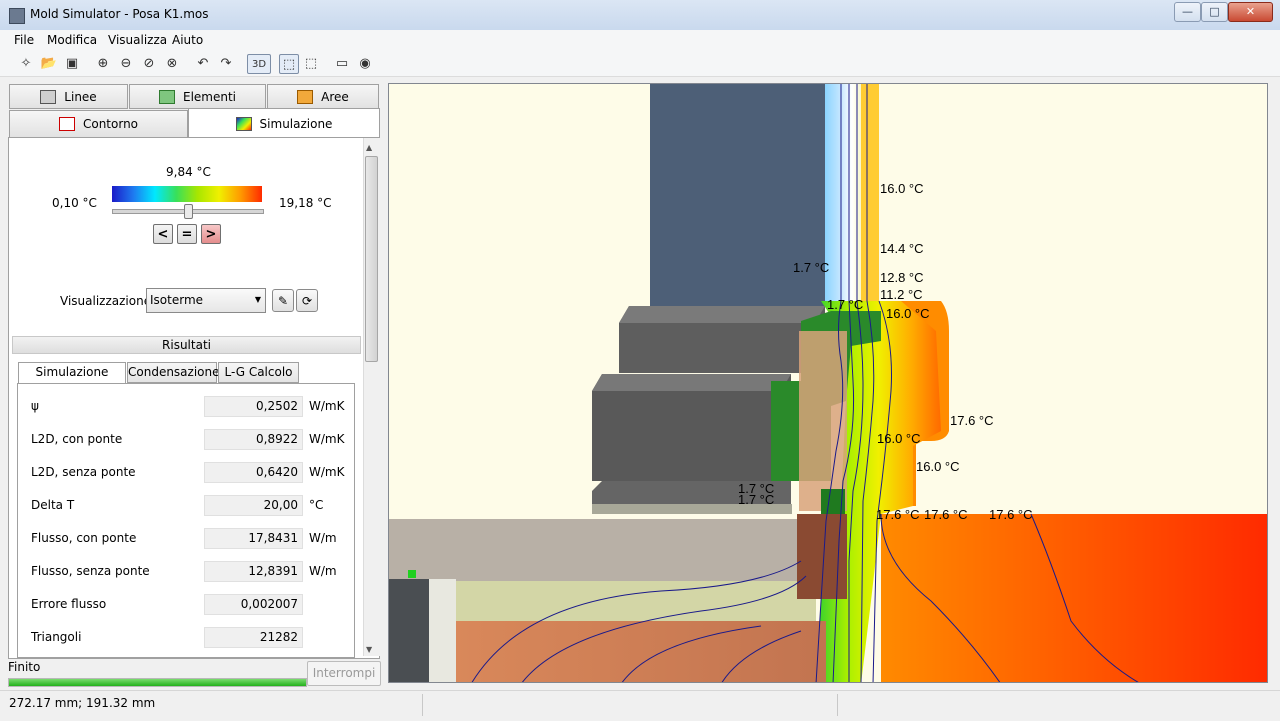 This screenshot has width=1280, height=721. Describe the element at coordinates (371, 397) in the screenshot. I see `panel-scrollbar: ▲ ▼` at that location.